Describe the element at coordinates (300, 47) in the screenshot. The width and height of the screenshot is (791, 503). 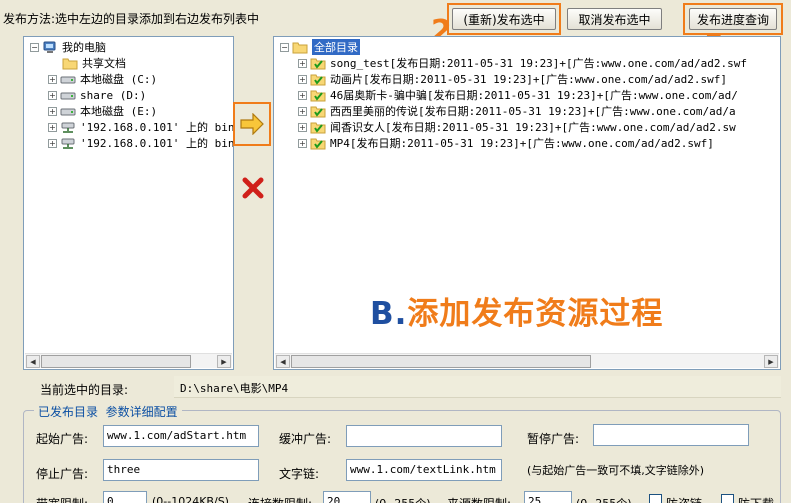
I see `folder-open-icon` at that location.